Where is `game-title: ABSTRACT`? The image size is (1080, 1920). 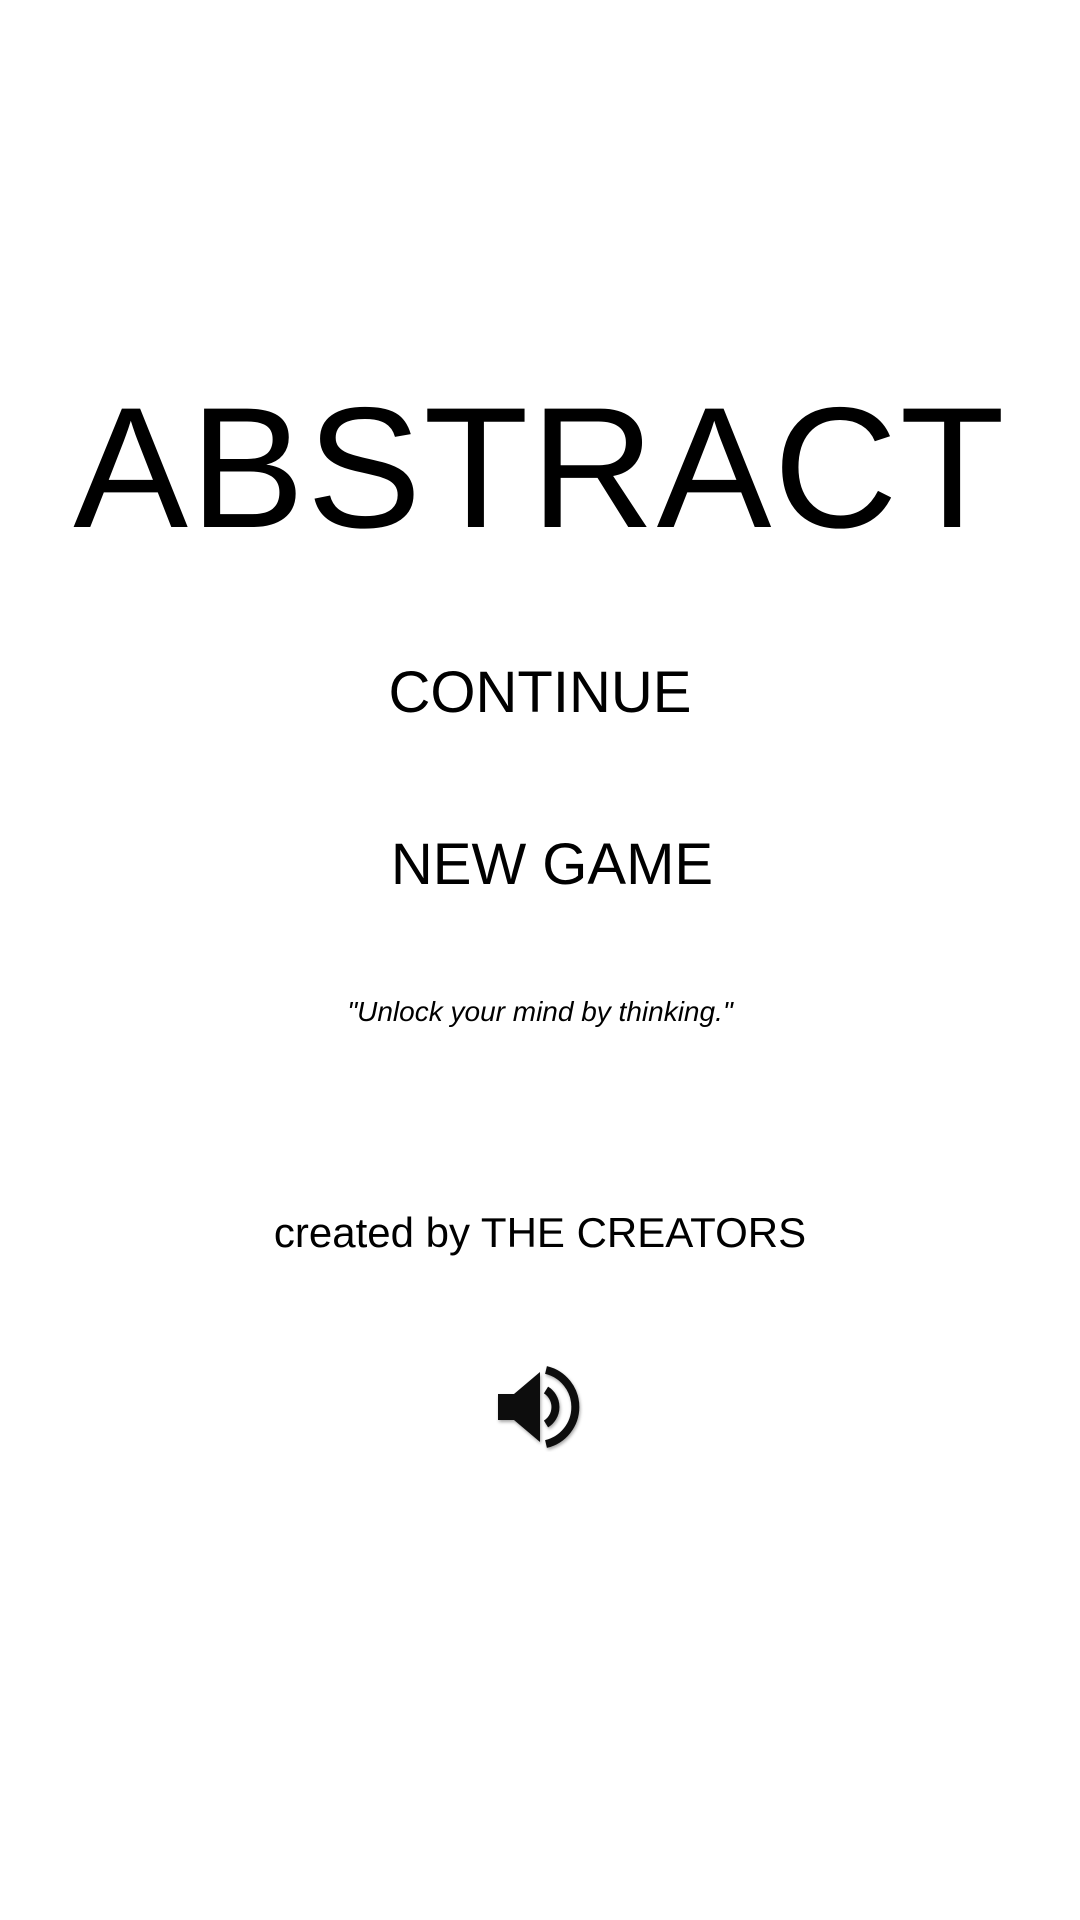 game-title: ABSTRACT is located at coordinates (540, 468).